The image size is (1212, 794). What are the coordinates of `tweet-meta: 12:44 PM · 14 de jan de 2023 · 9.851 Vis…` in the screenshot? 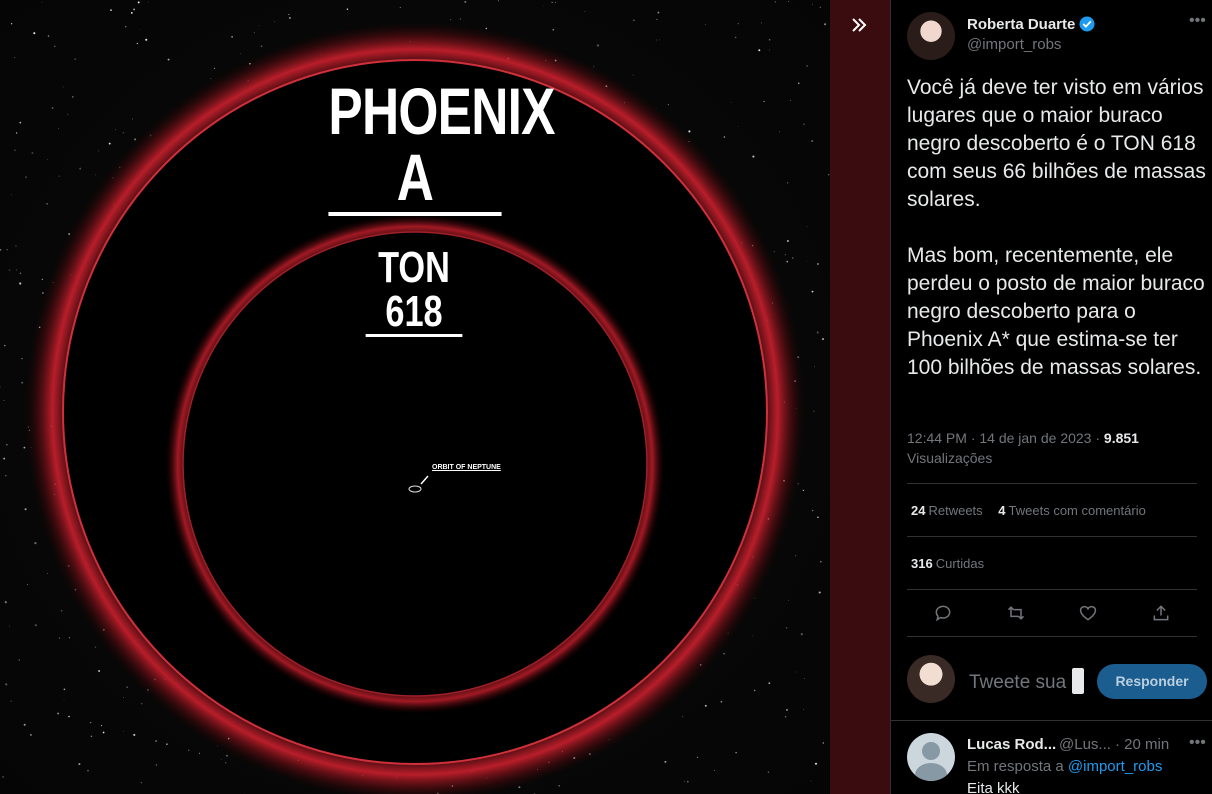 It's located at (1023, 448).